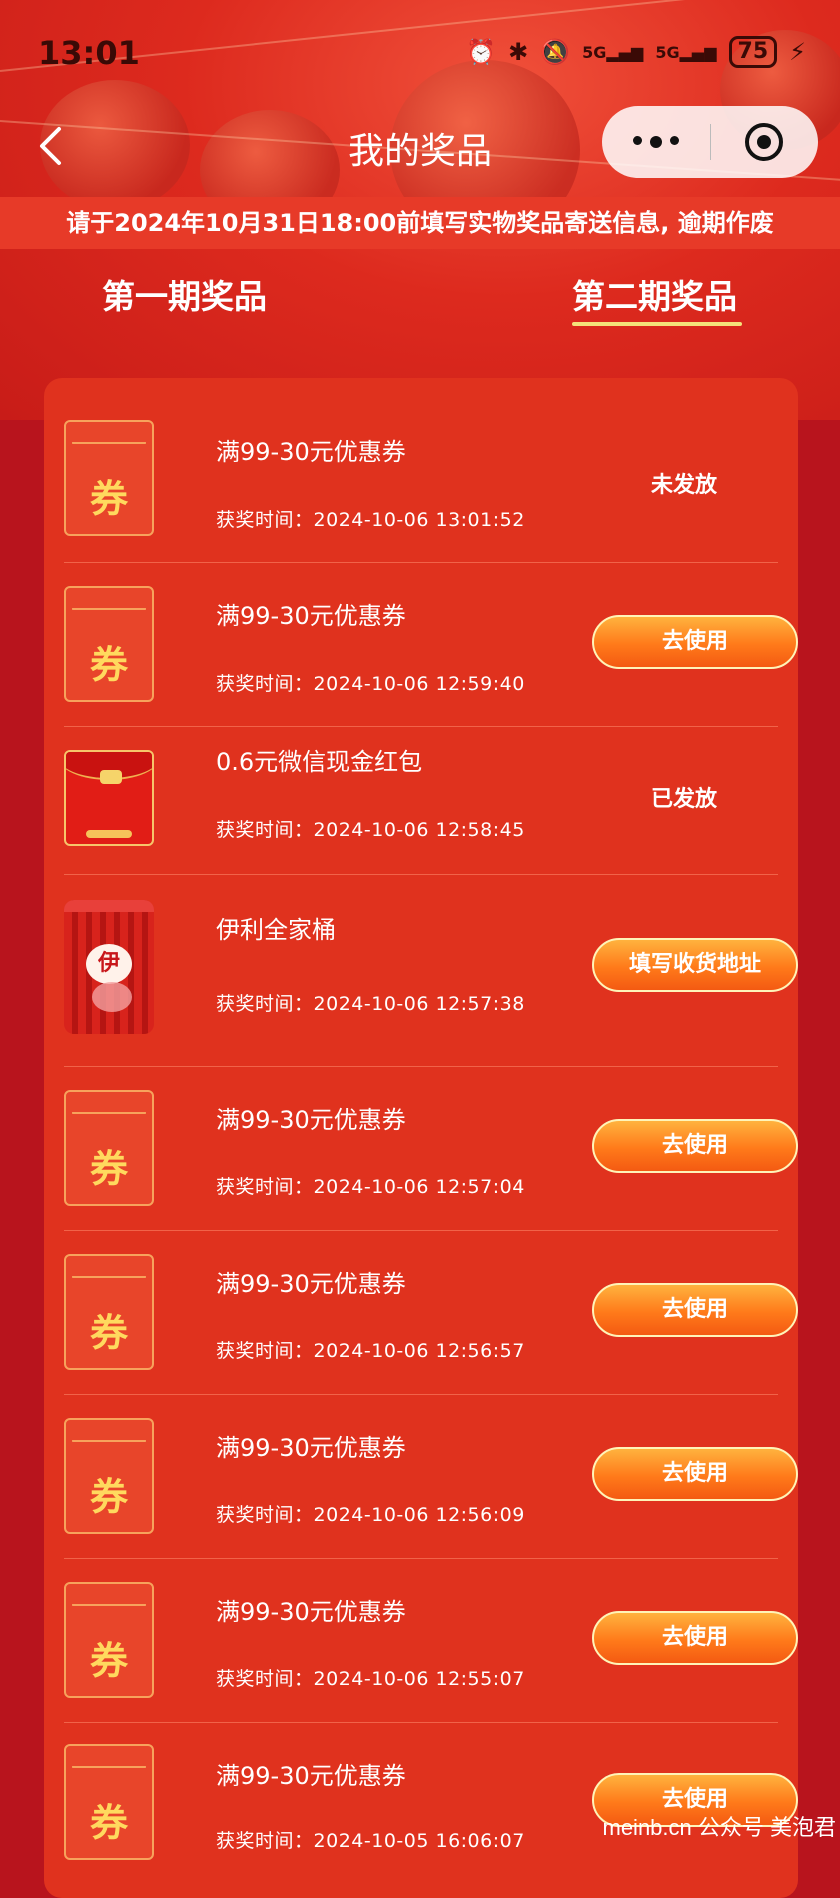  Describe the element at coordinates (370, 1004) in the screenshot. I see `prize-time: 获奖时间：2024-10-06 12:57:38` at that location.